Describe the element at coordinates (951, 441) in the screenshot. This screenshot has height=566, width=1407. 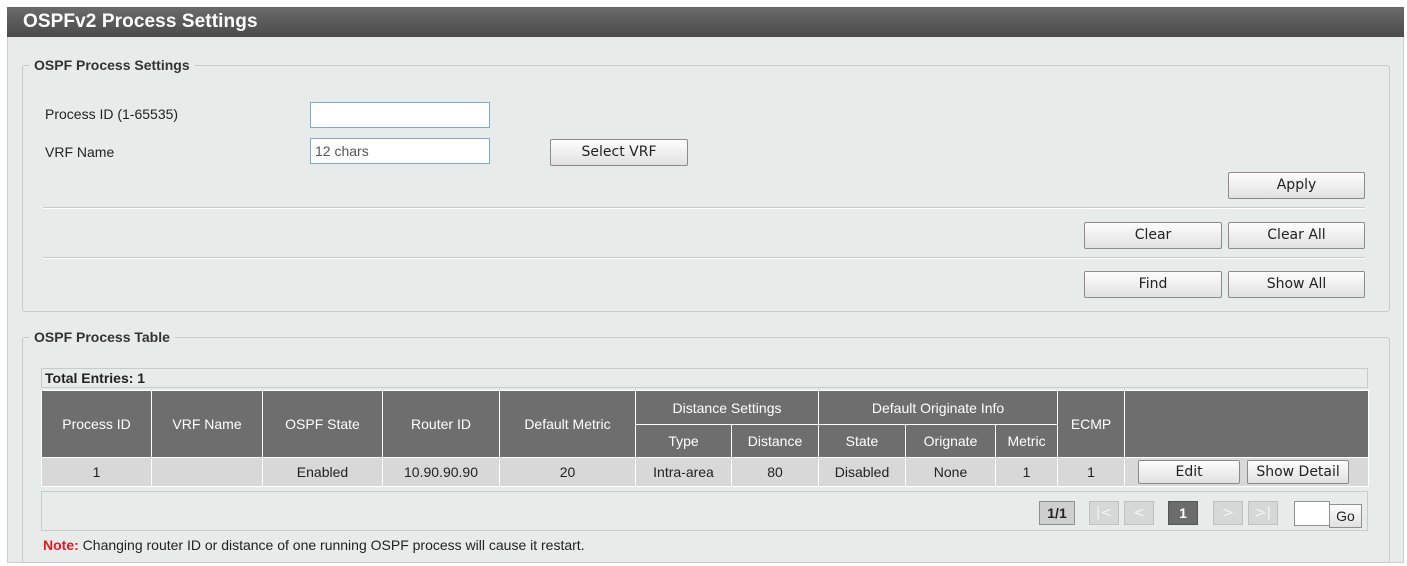
I see `col-header-orig-originate: Orignate` at that location.